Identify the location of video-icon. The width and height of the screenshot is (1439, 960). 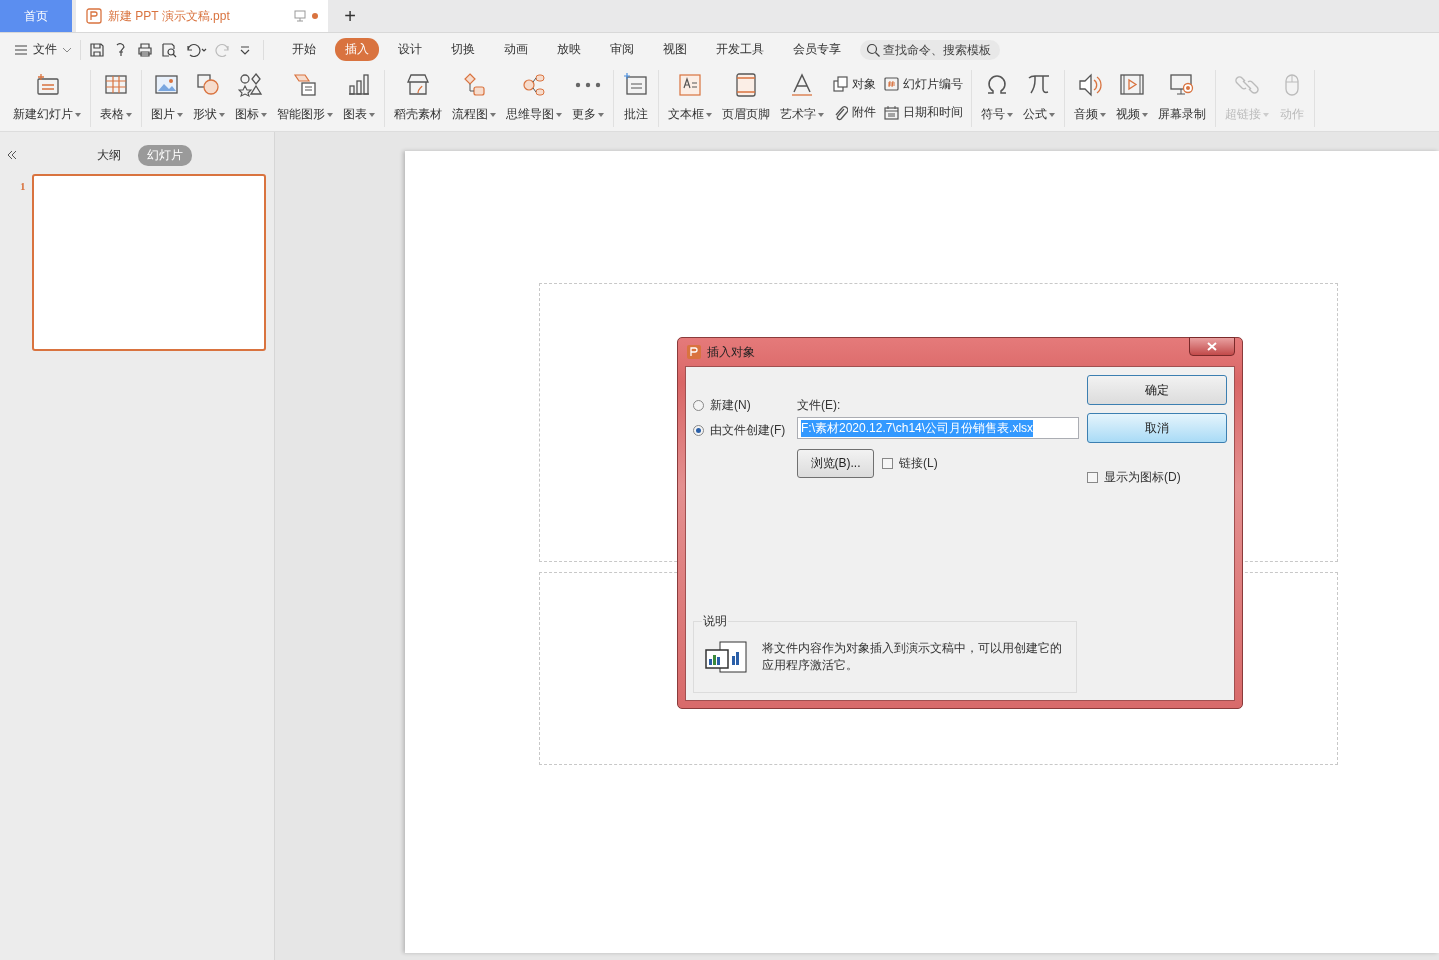
(1132, 85).